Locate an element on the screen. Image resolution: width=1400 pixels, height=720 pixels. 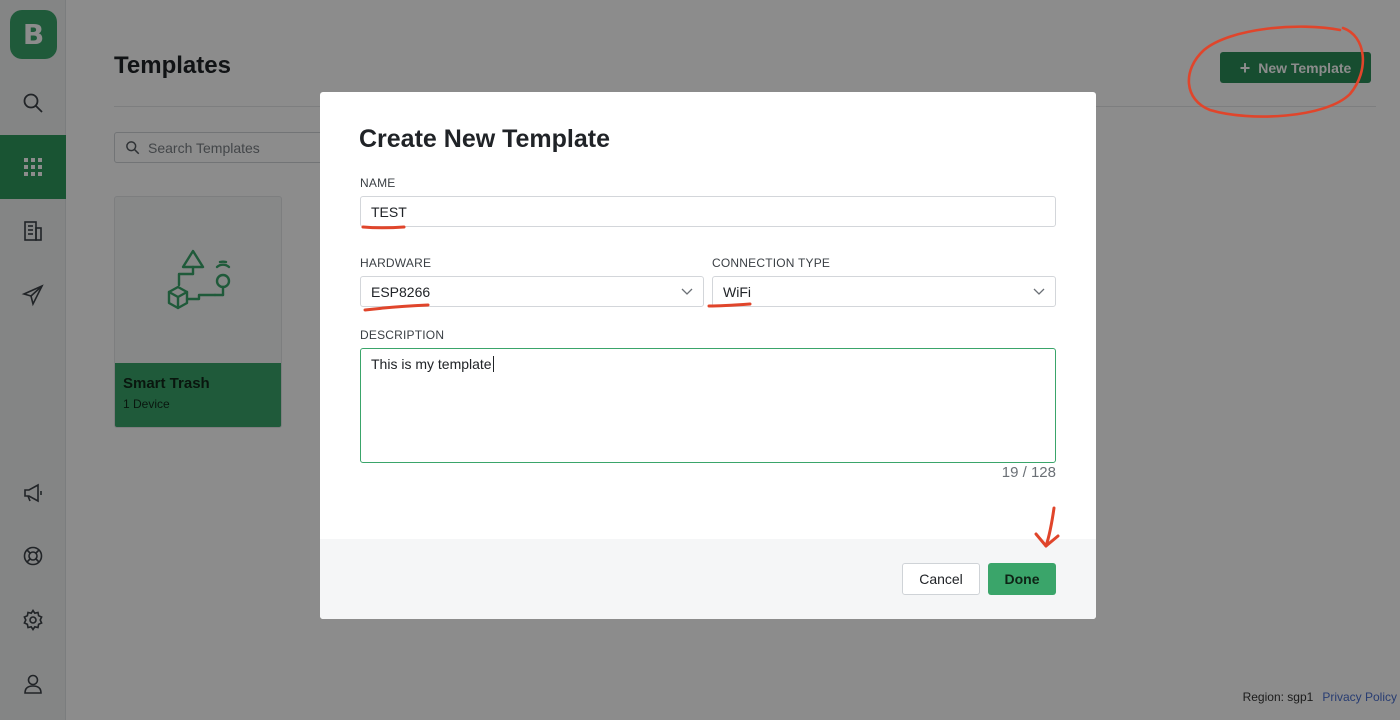
name-input: TEST is located at coordinates (708, 211).